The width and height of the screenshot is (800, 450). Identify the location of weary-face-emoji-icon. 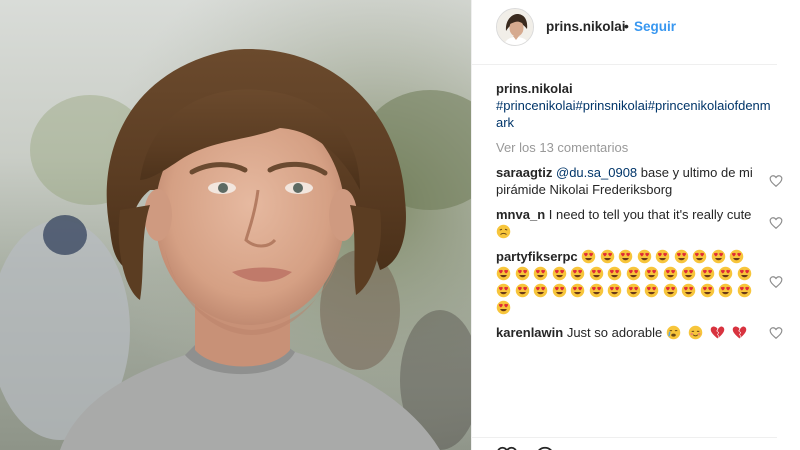
(503, 231).